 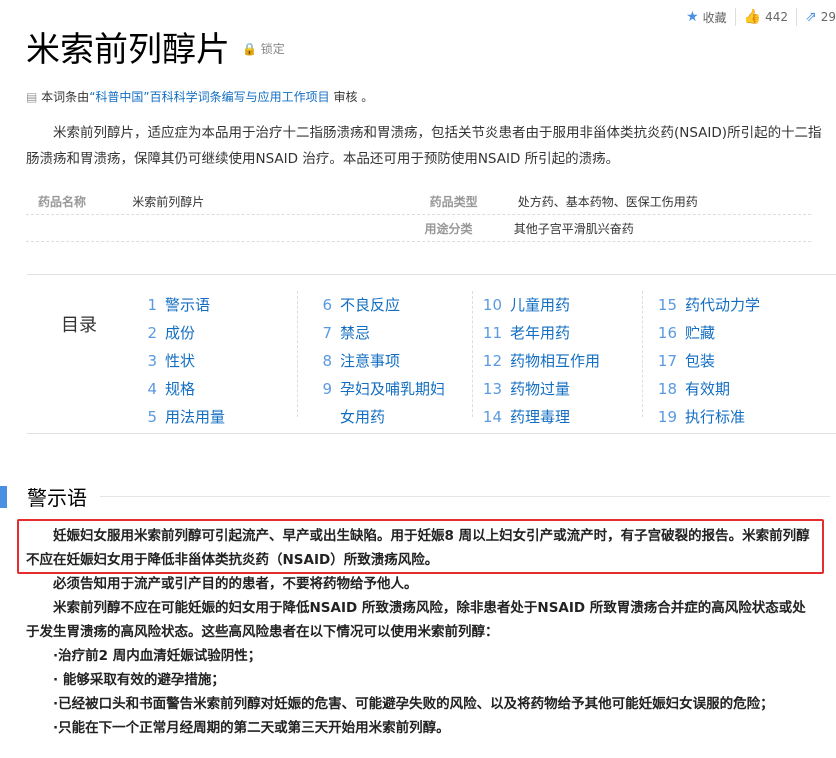 I want to click on toc-column: 10 儿童用药 11 老年用药 12 药物相互作用 13 药物过量 14 药理毒理, so click(x=562, y=358).